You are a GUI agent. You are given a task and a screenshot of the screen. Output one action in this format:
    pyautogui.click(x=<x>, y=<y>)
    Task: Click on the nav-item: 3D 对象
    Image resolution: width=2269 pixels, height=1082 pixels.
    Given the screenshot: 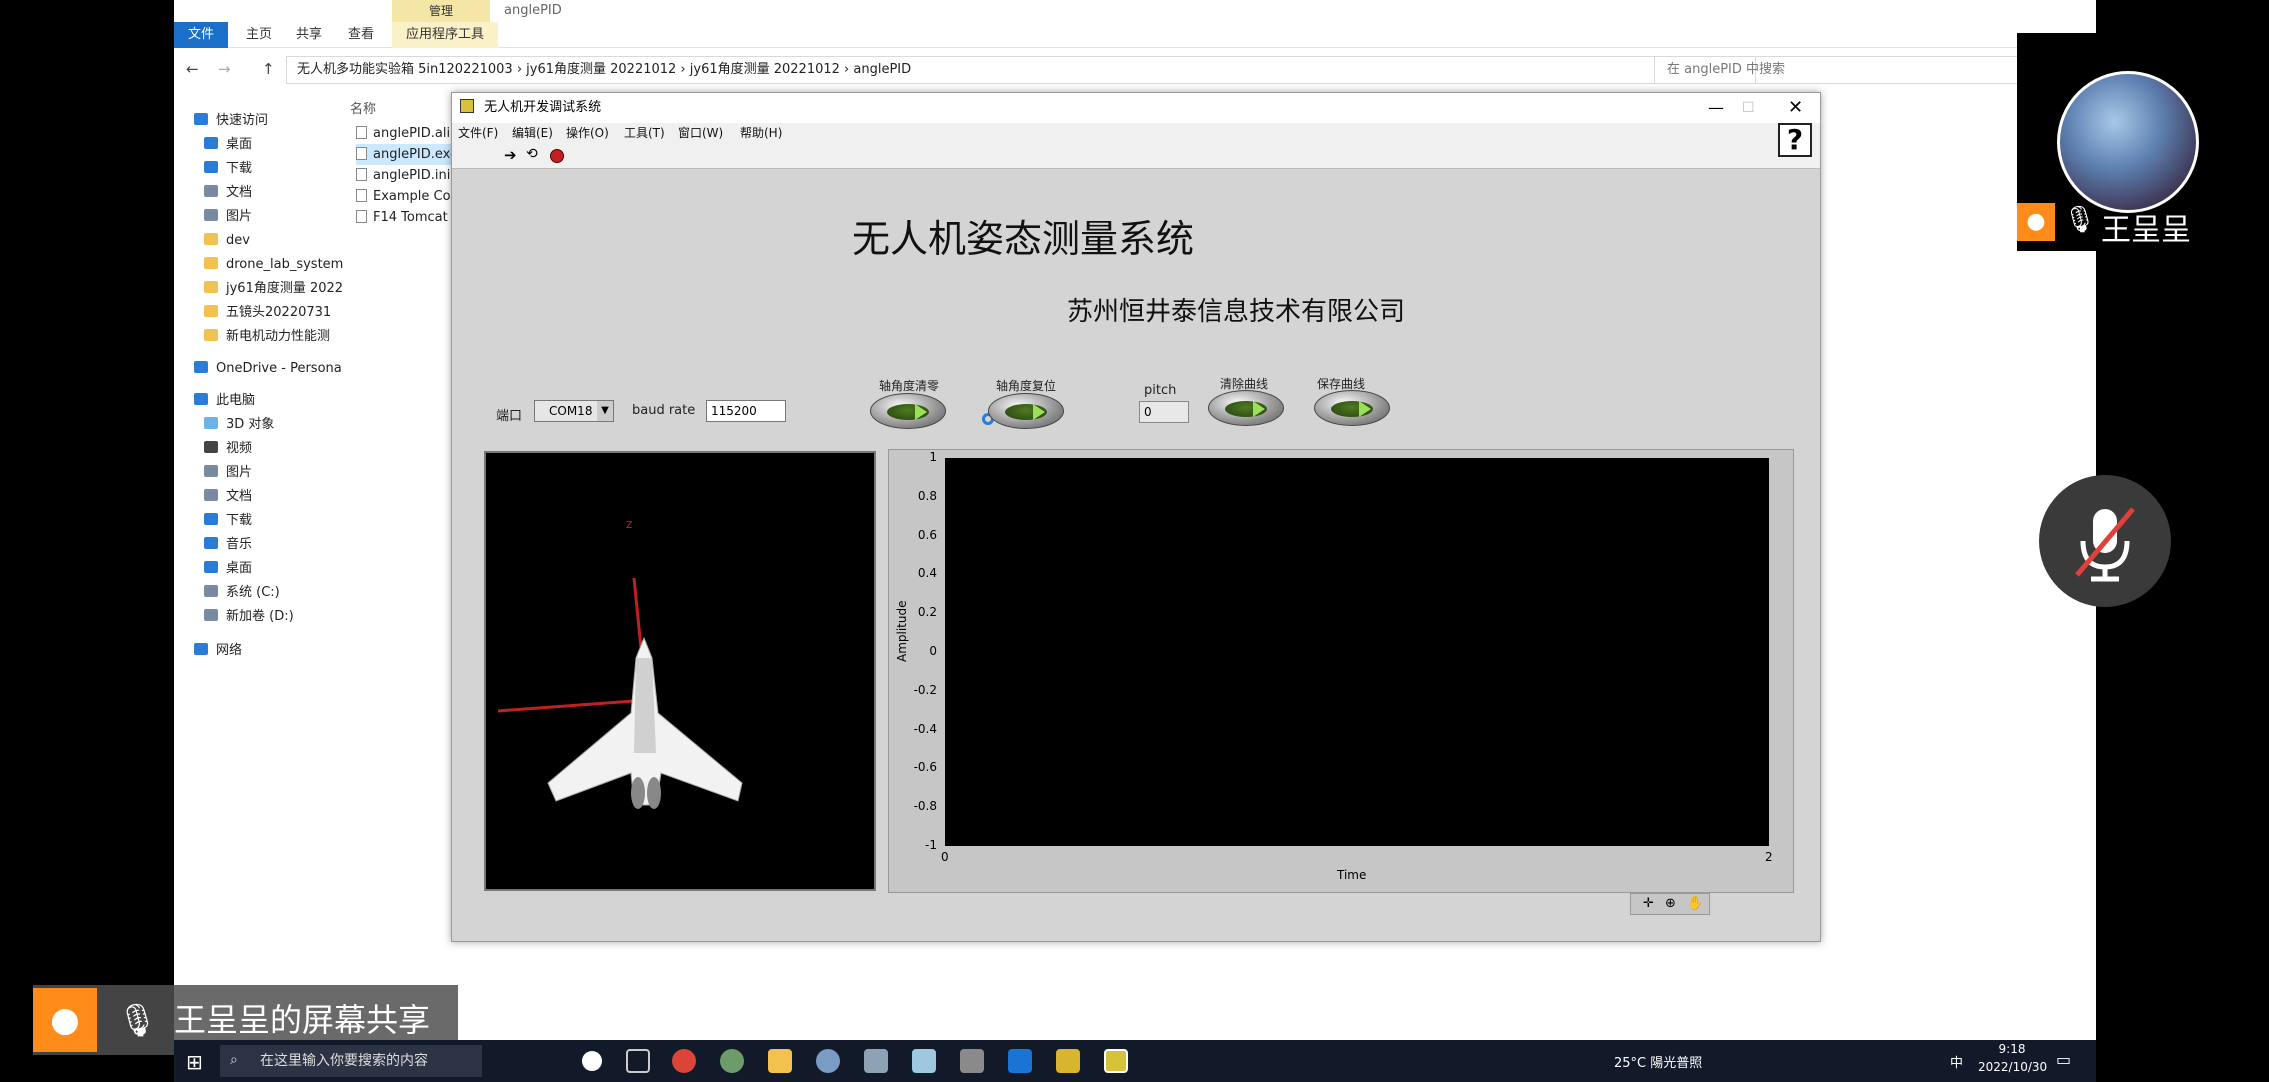 What is the action you would take?
    pyautogui.click(x=239, y=425)
    